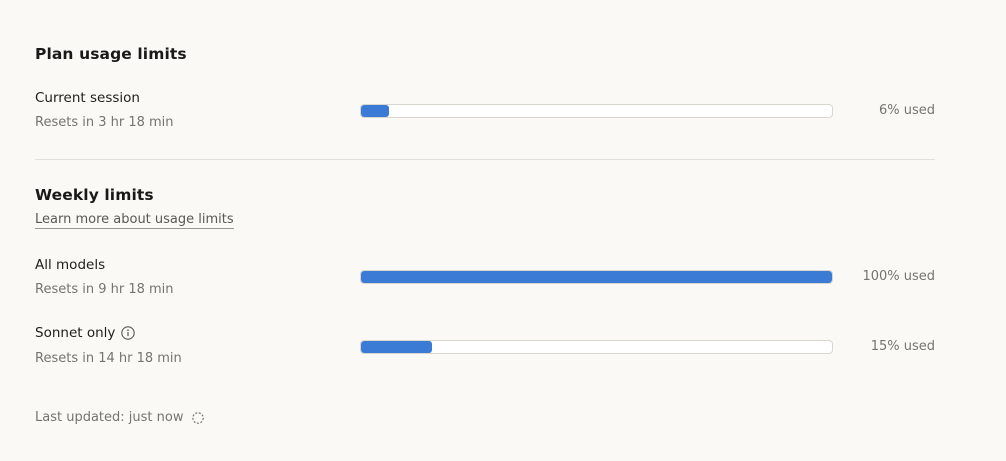 Image resolution: width=1006 pixels, height=461 pixels. What do you see at coordinates (70, 265) in the screenshot?
I see `all-models-label: All models` at bounding box center [70, 265].